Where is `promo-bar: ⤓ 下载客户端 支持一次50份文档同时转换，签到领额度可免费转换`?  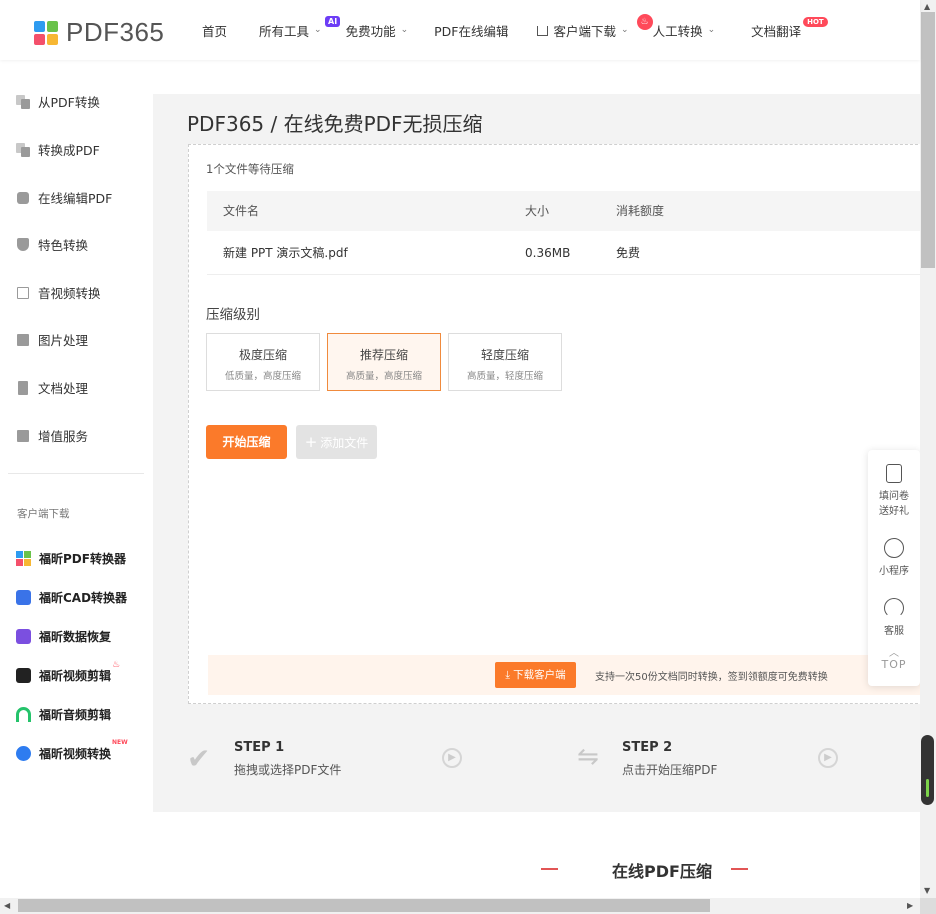
promo-bar: ⤓ 下载客户端 支持一次50份文档同时转换，签到领额度可免费转换 is located at coordinates (568, 675).